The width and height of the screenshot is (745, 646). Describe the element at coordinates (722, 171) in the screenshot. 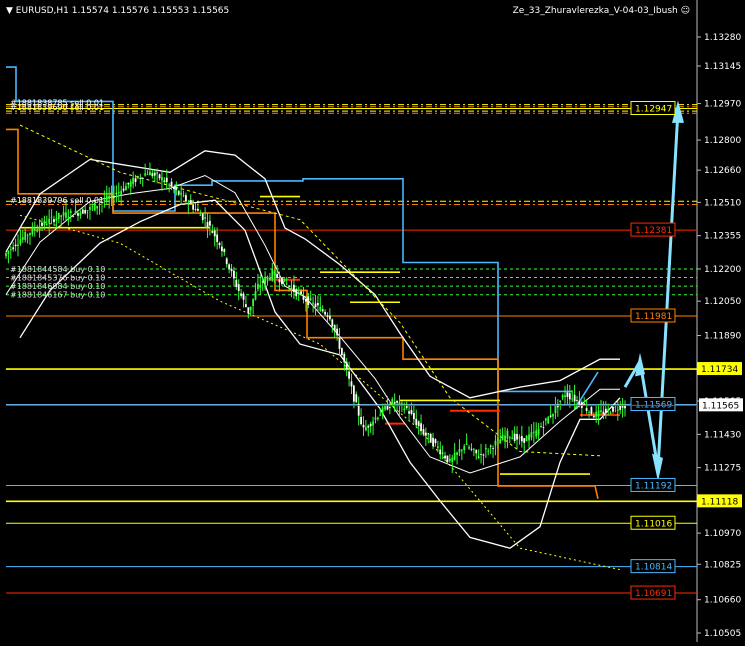

I see `price-tick-label: 1.12660` at that location.